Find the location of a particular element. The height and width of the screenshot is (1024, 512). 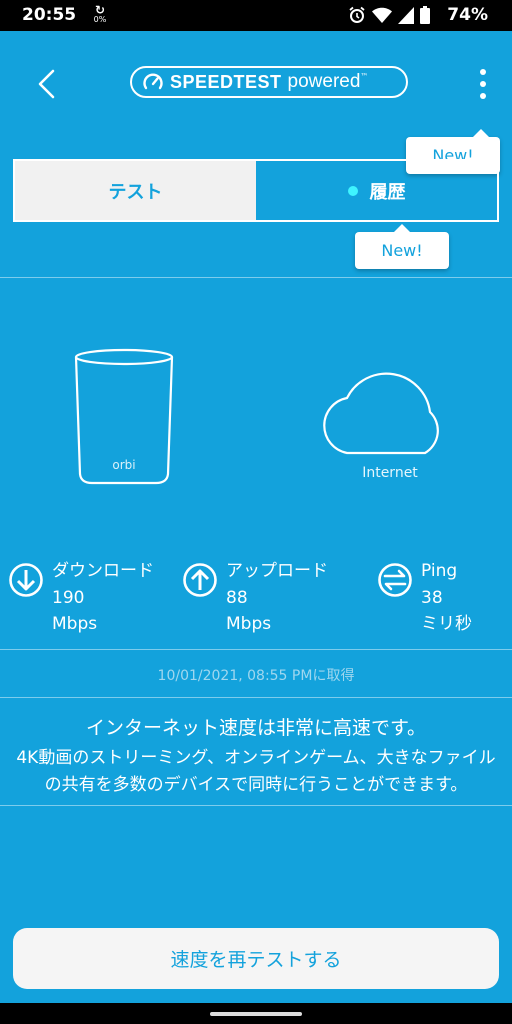

battery-percent: 74% is located at coordinates (467, 15).